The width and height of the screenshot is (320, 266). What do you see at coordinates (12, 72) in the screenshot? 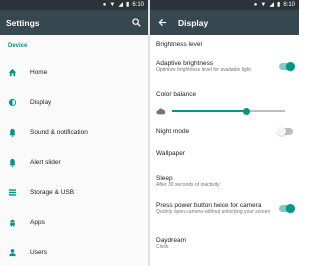
I see `home-icon` at bounding box center [12, 72].